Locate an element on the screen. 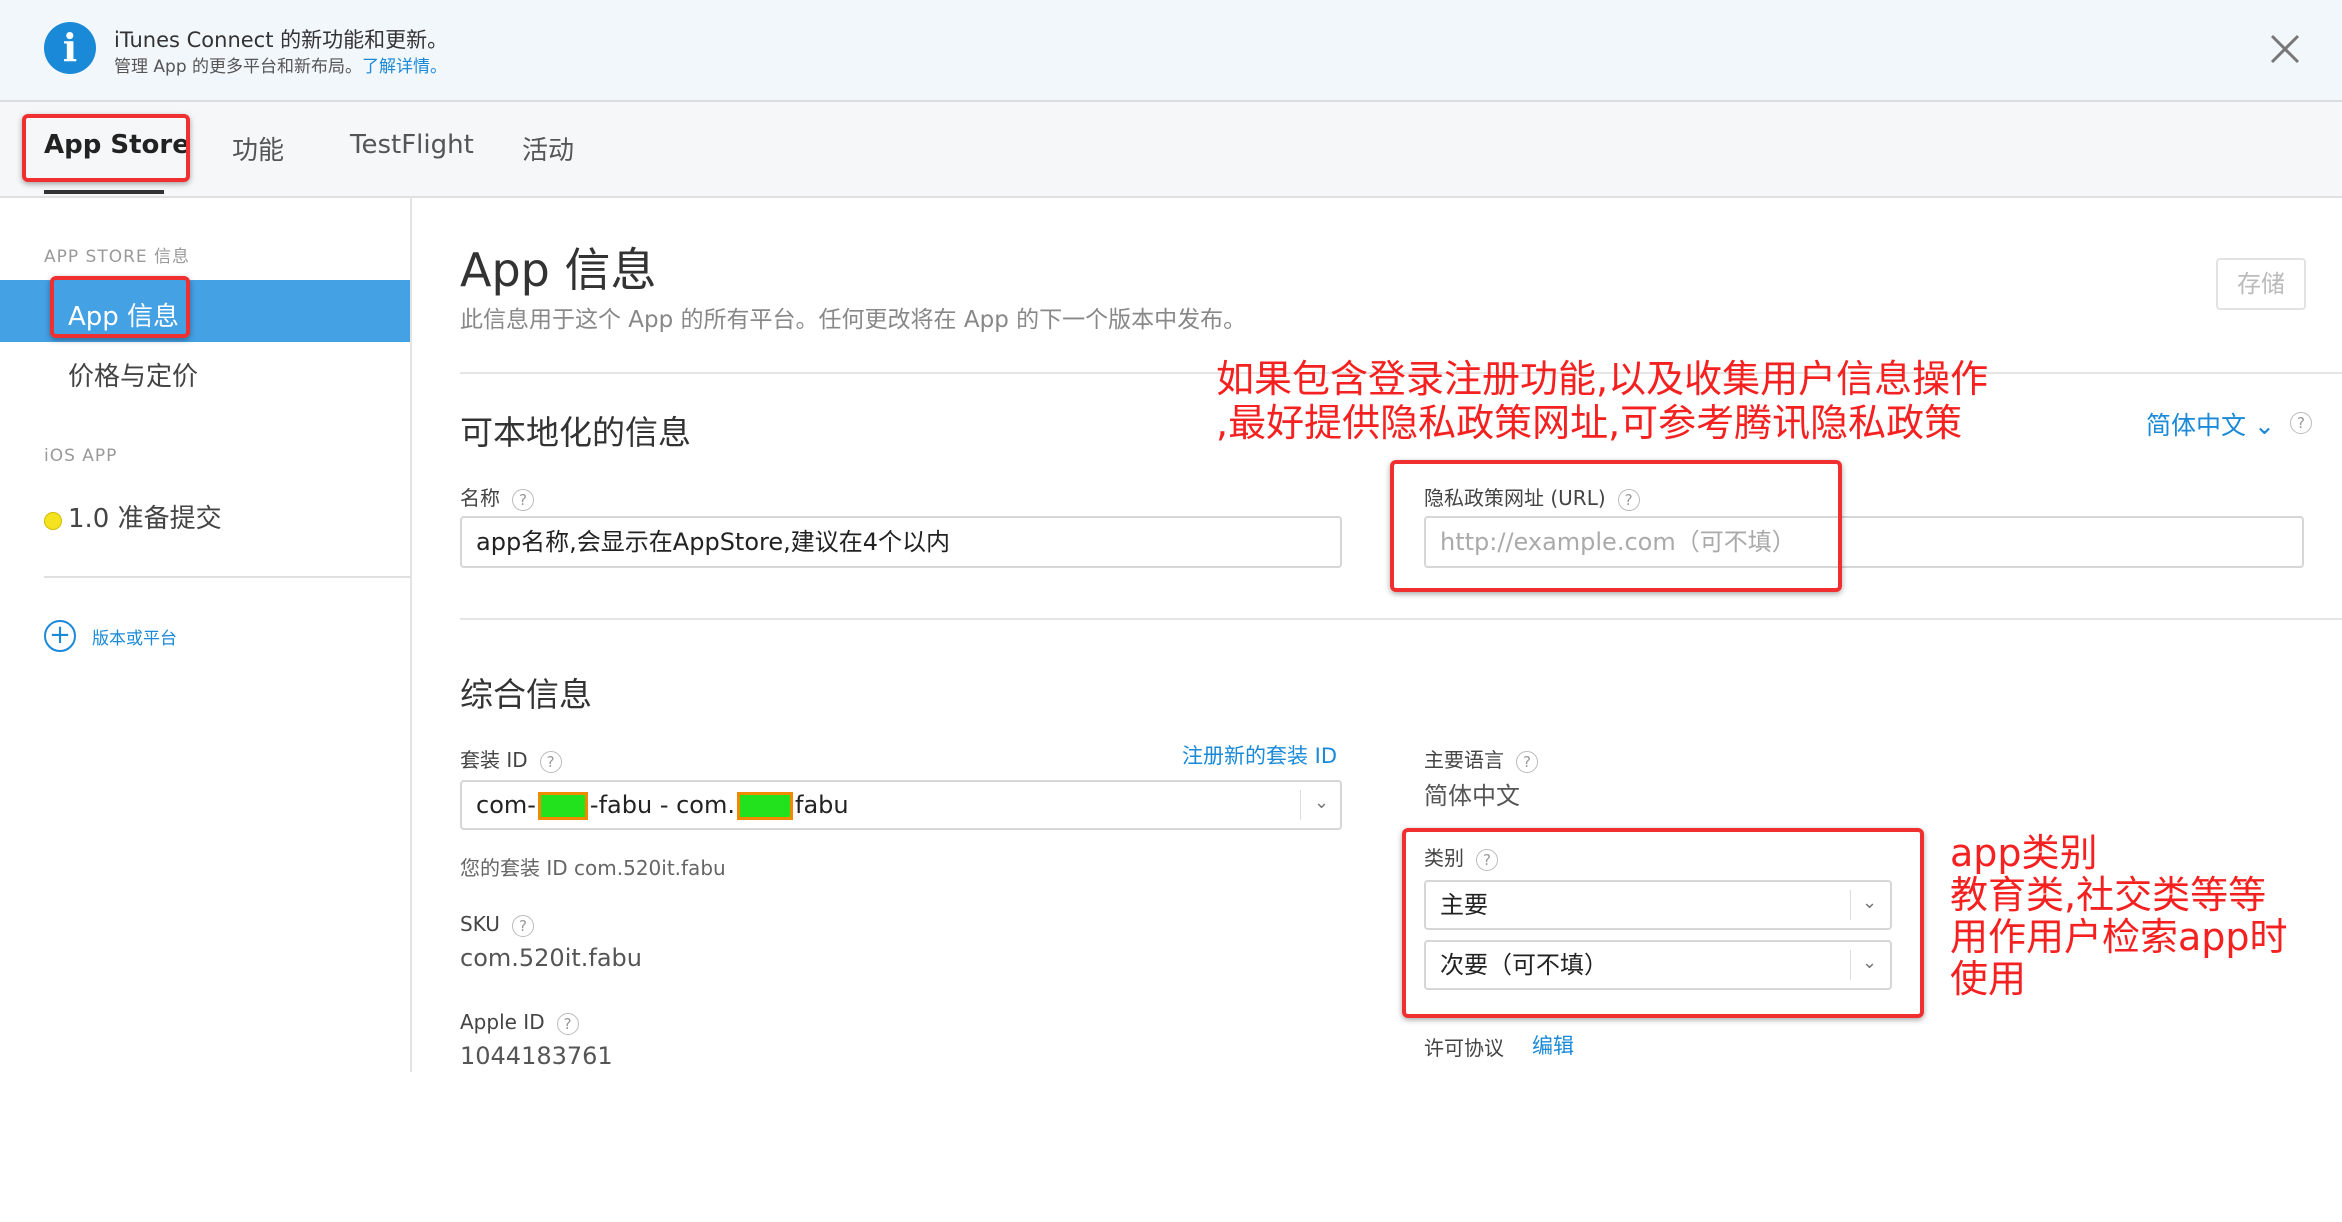  sidebar-item-version: 1.0 准备提交 is located at coordinates (145, 516).